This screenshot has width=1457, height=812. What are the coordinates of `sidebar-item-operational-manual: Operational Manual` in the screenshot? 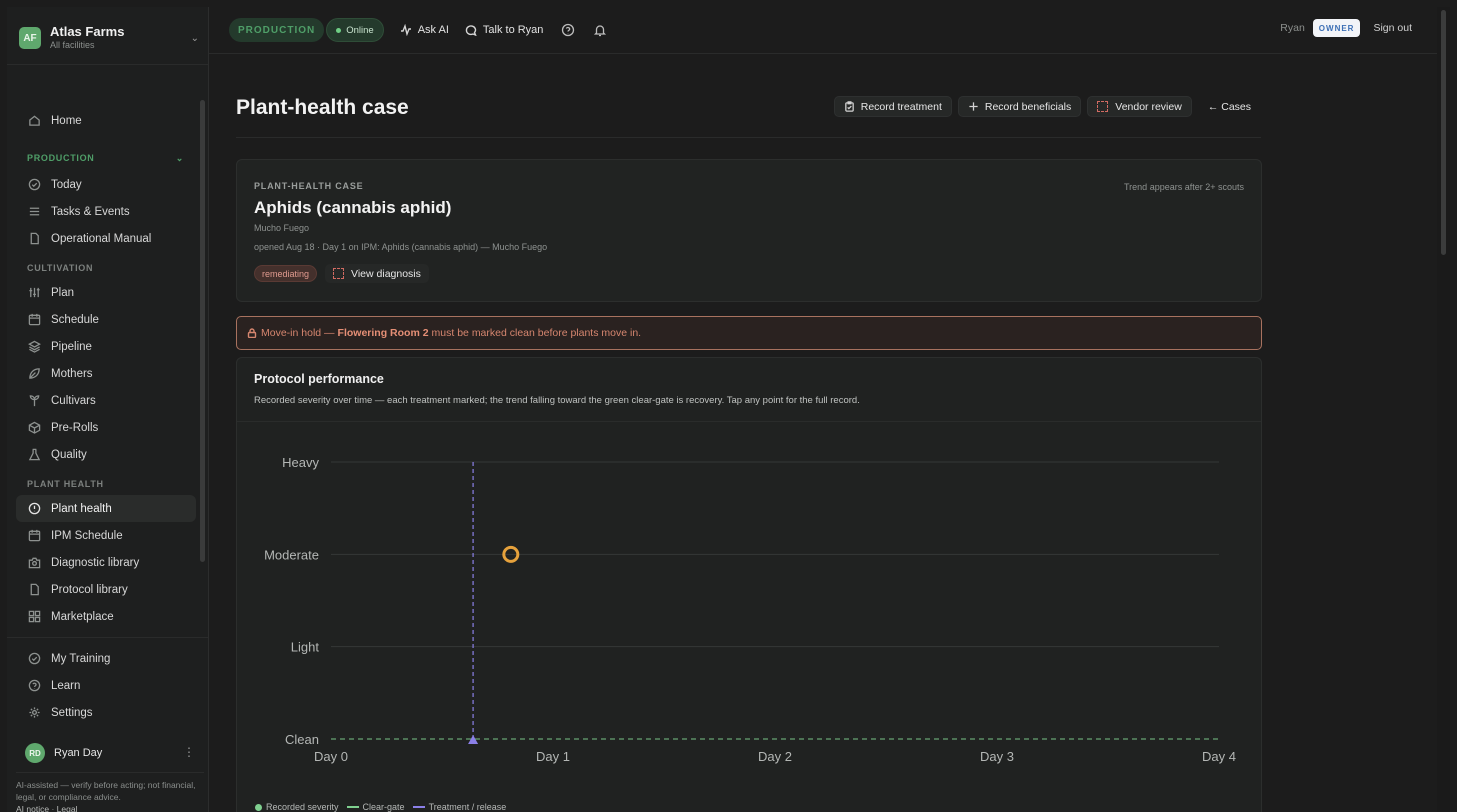 It's located at (106, 238).